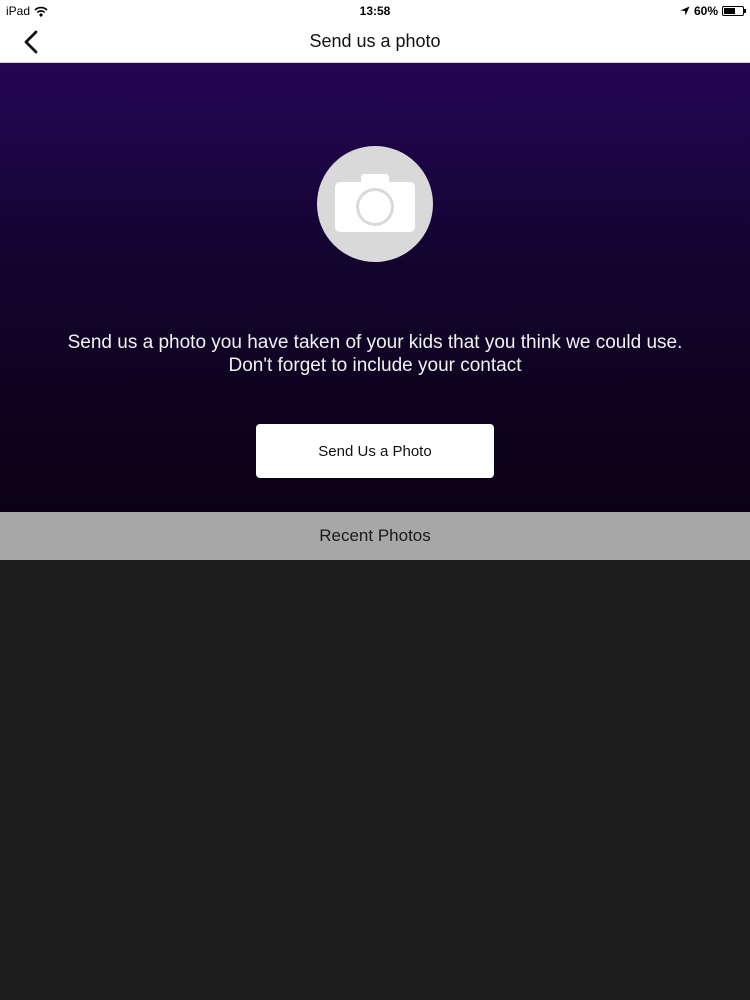  I want to click on recent-photos-header: Recent Photos, so click(375, 536).